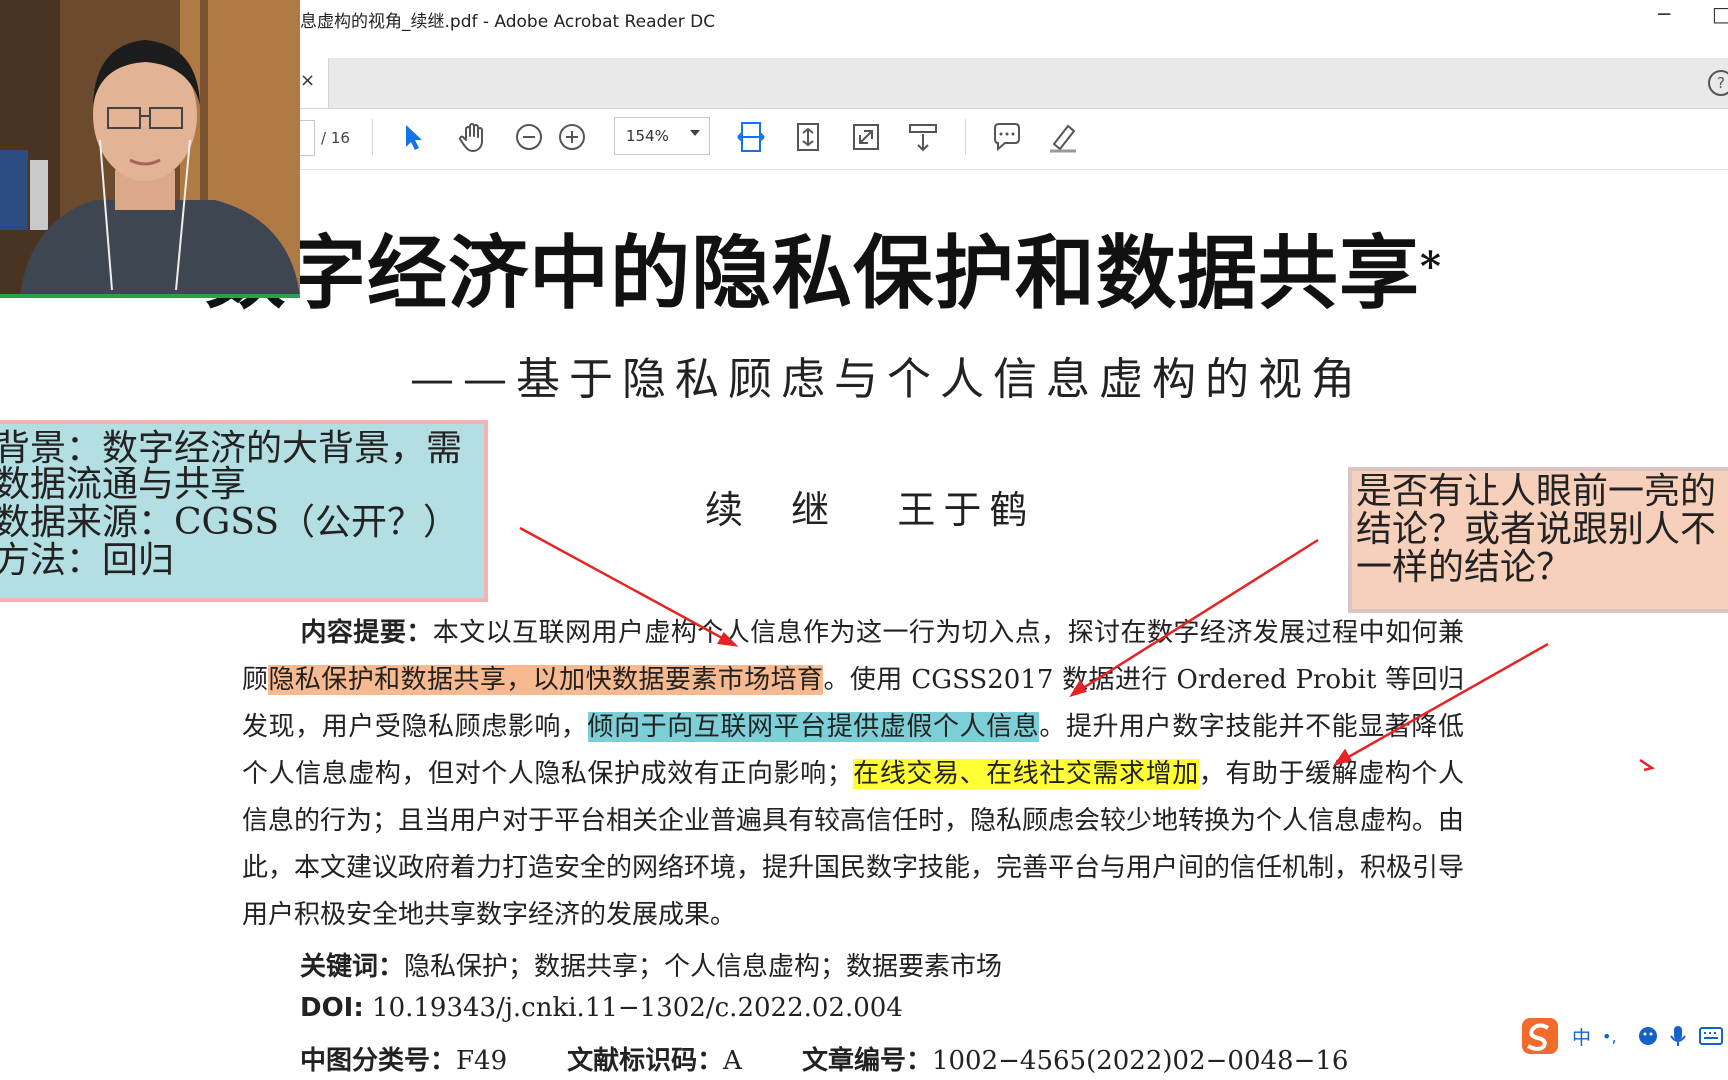  Describe the element at coordinates (1609, 1036) in the screenshot. I see `ime-punct: •,` at that location.